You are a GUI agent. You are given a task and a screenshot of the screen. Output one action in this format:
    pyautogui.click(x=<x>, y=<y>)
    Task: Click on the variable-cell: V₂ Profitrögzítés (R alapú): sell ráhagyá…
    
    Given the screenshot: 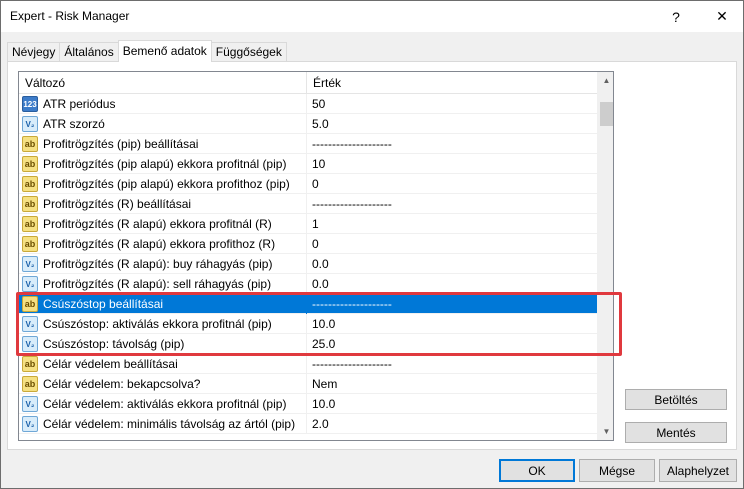 What is the action you would take?
    pyautogui.click(x=163, y=284)
    